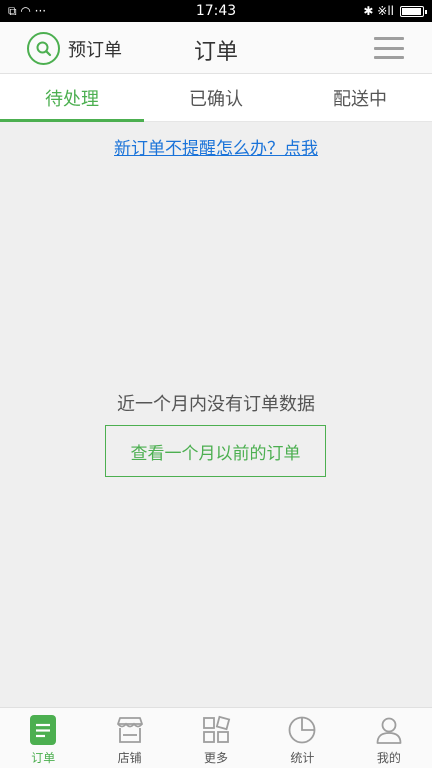 The width and height of the screenshot is (432, 768). Describe the element at coordinates (395, 11) in the screenshot. I see `status-right-icons: ✱ ※ll` at that location.